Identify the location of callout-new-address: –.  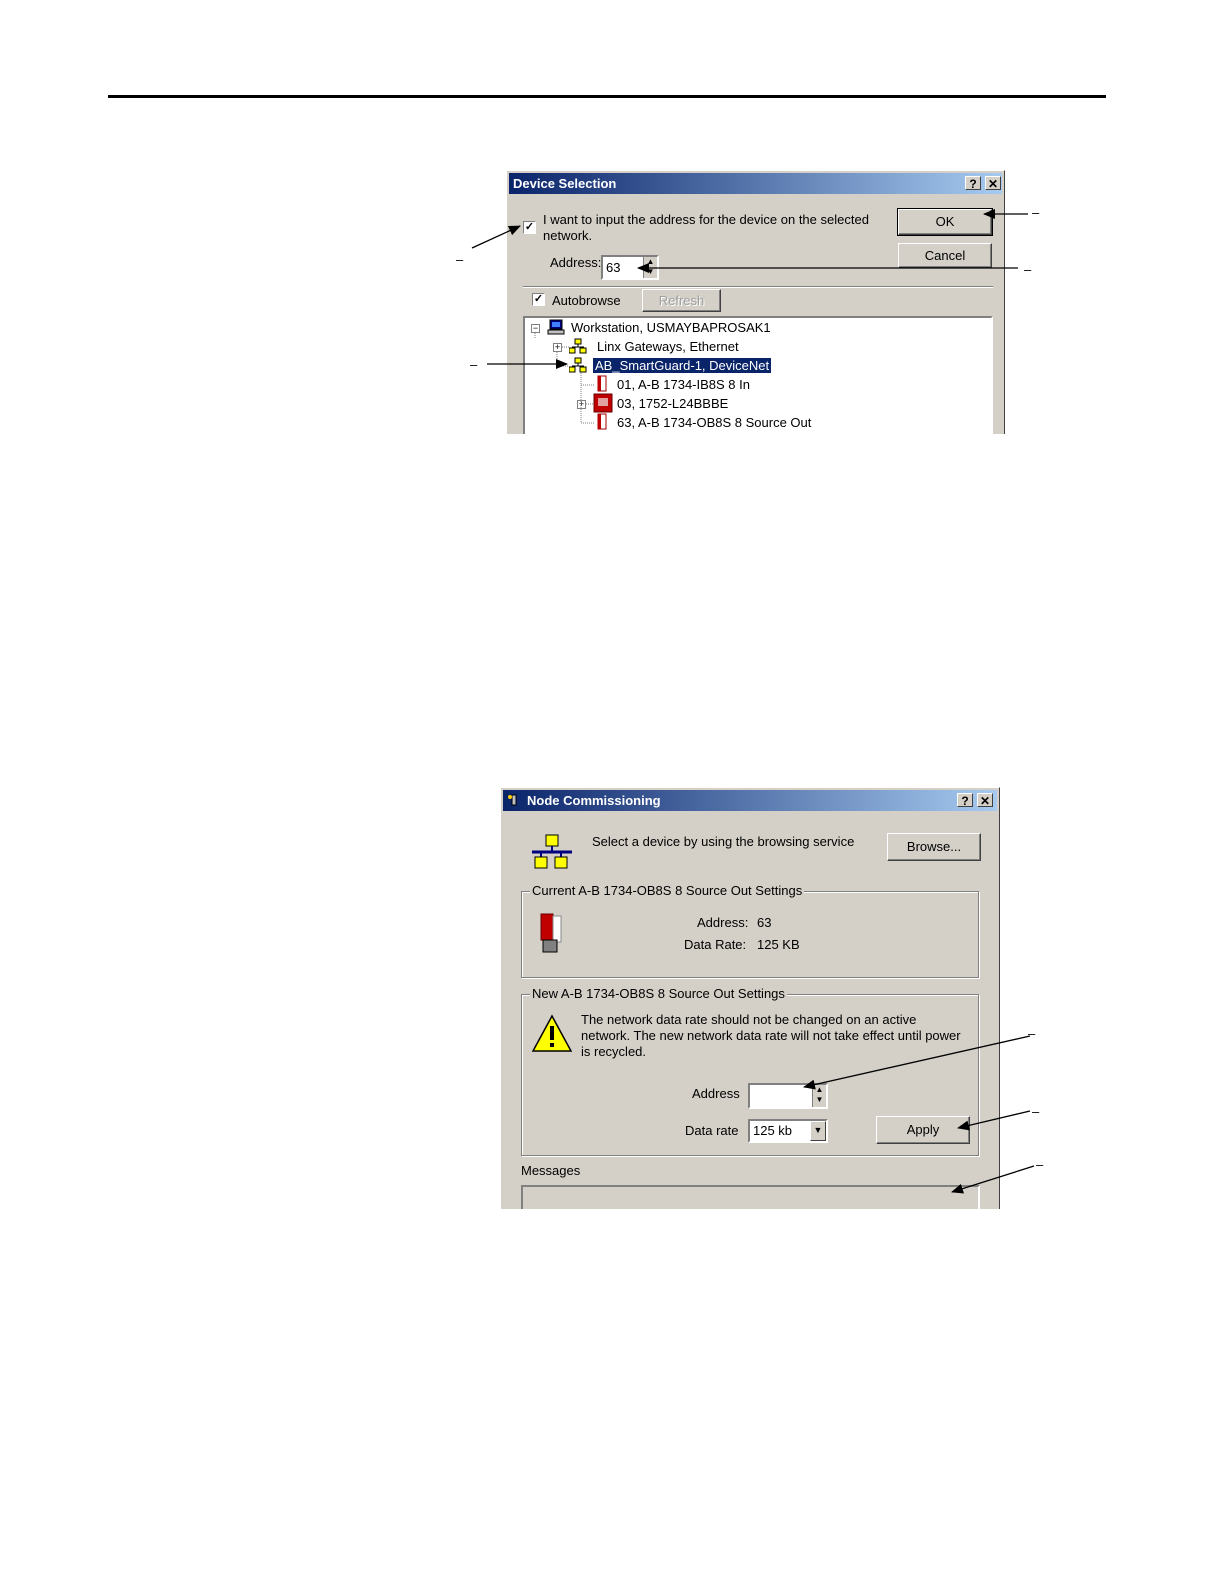
(1032, 1033).